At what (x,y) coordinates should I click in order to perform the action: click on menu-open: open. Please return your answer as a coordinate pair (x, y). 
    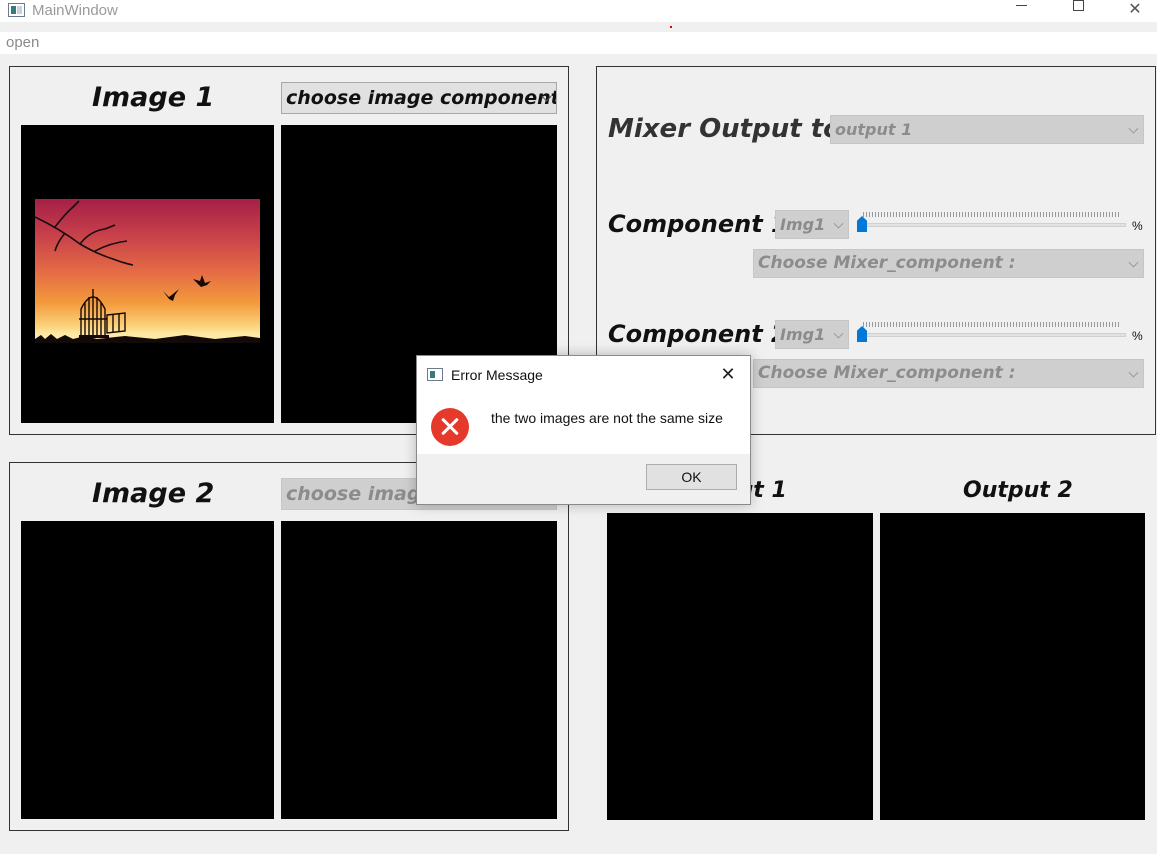
    Looking at the image, I should click on (22, 42).